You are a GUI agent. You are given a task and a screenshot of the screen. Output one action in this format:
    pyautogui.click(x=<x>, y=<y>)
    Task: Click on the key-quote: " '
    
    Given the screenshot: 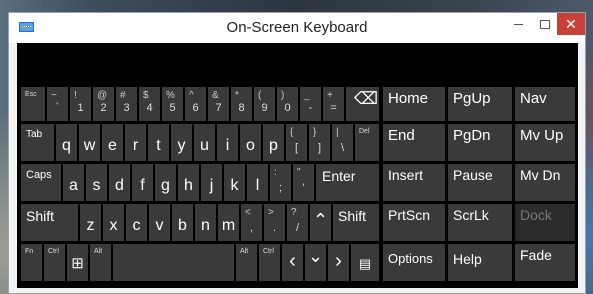 What is the action you would take?
    pyautogui.click(x=303, y=182)
    